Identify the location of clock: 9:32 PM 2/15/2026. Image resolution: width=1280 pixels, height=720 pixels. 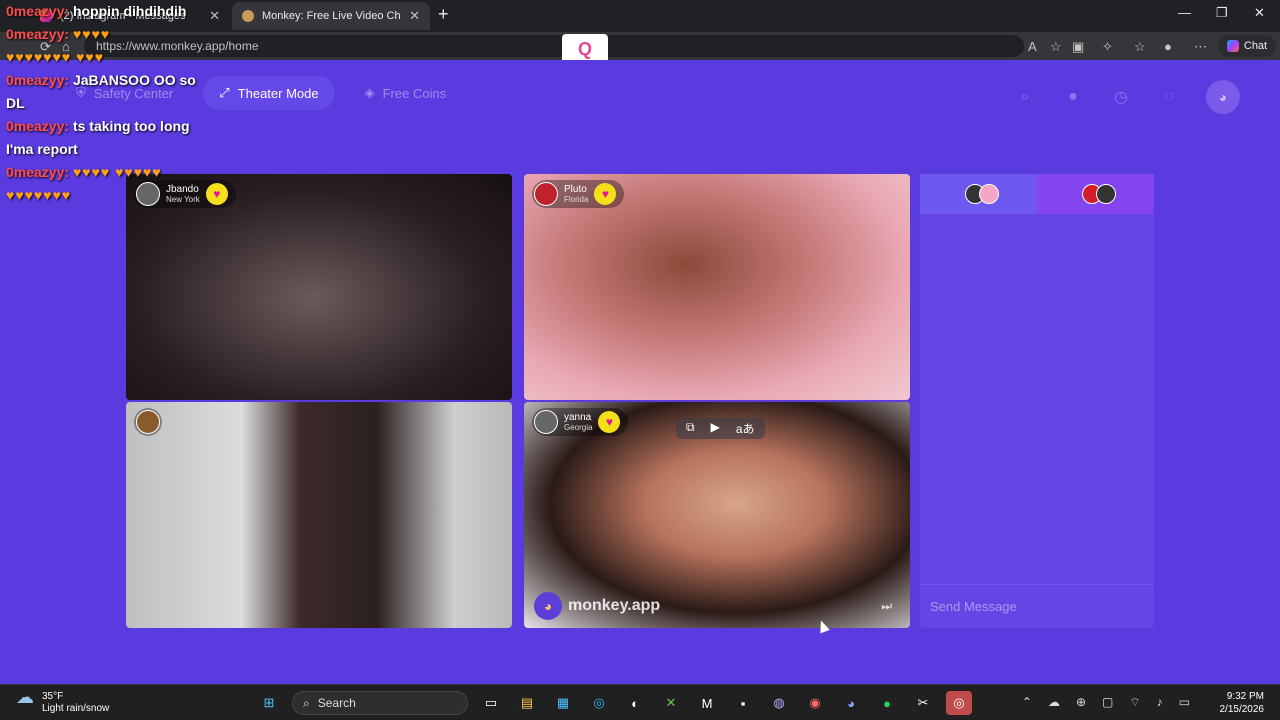
(1242, 703).